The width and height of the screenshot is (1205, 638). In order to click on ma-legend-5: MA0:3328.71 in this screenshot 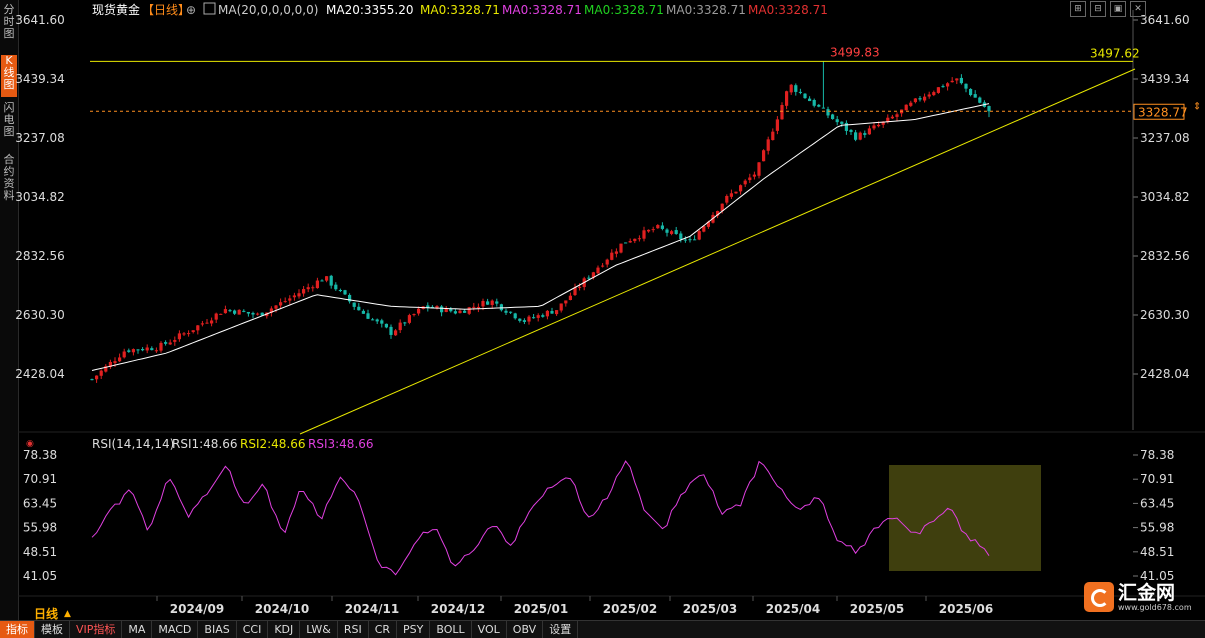, I will do `click(788, 10)`.